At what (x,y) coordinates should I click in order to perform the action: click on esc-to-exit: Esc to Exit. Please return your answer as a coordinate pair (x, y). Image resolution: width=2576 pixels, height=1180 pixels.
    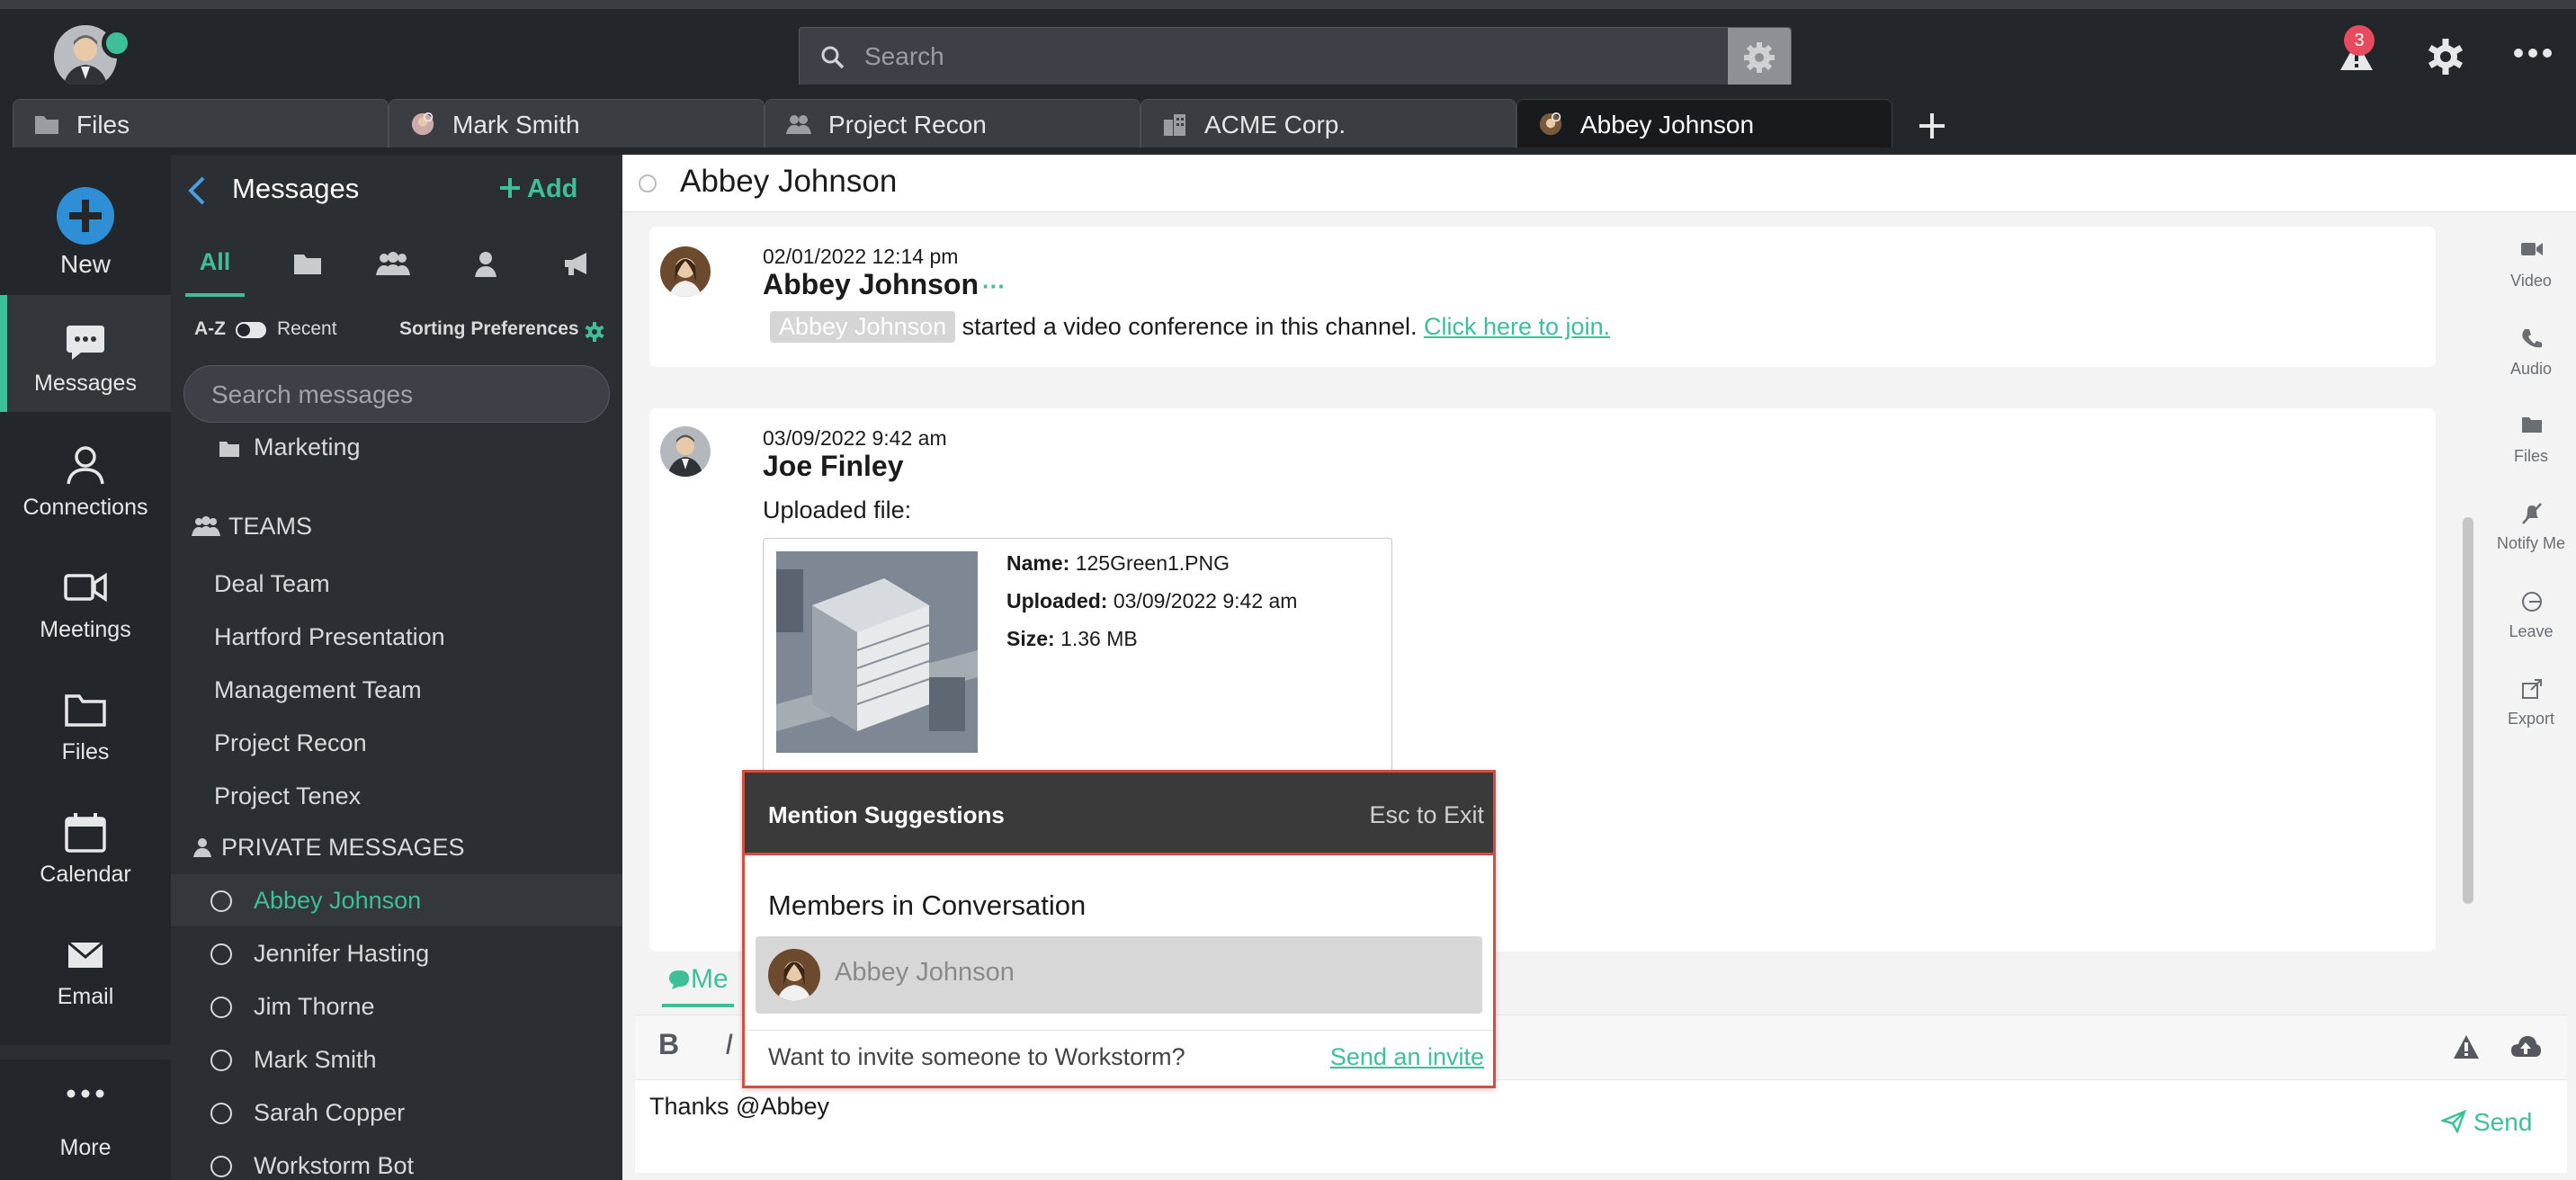
    Looking at the image, I should click on (1426, 815).